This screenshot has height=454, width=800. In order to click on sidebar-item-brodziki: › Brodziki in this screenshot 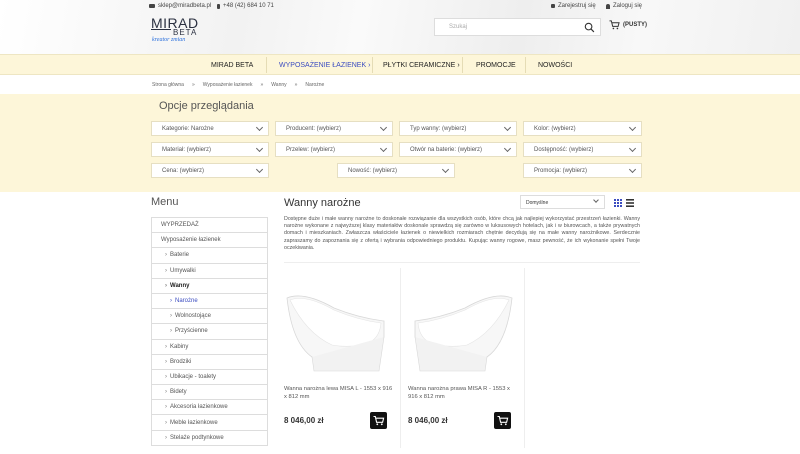, I will do `click(209, 362)`.